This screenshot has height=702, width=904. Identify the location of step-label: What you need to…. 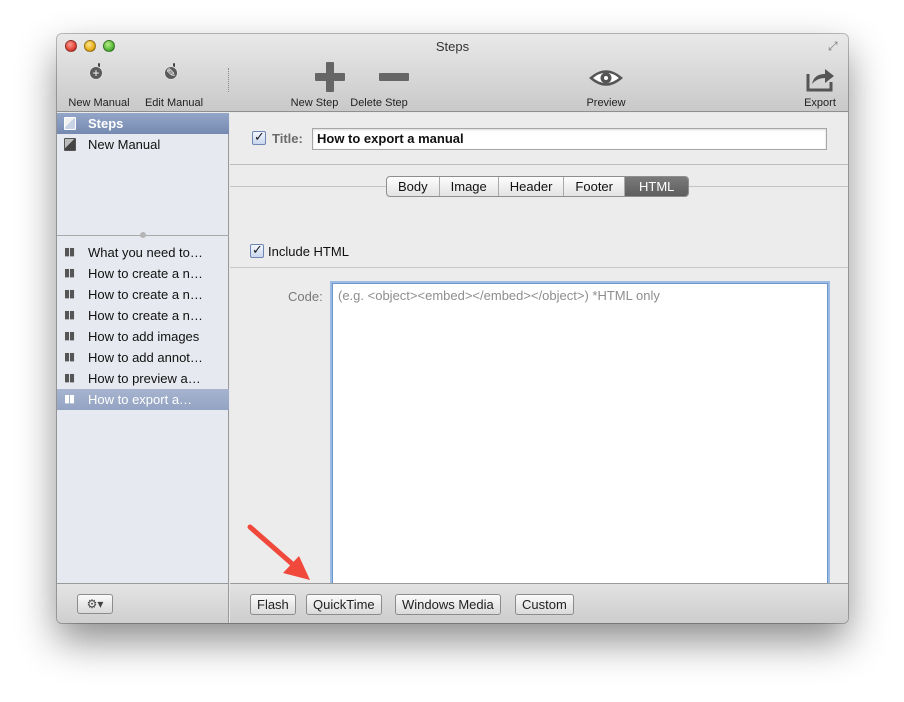
(145, 252).